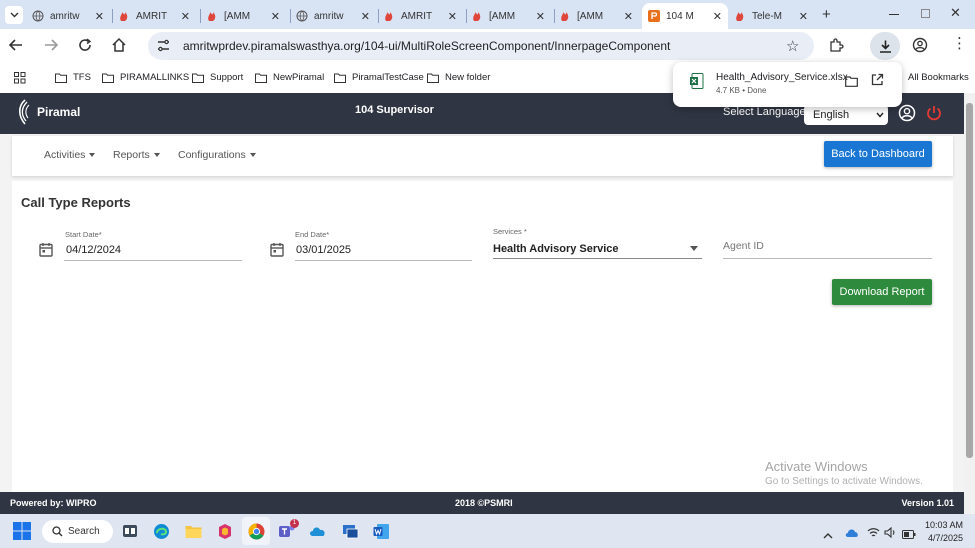 Image resolution: width=975 pixels, height=548 pixels. I want to click on remote-desktop-icon, so click(350, 531).